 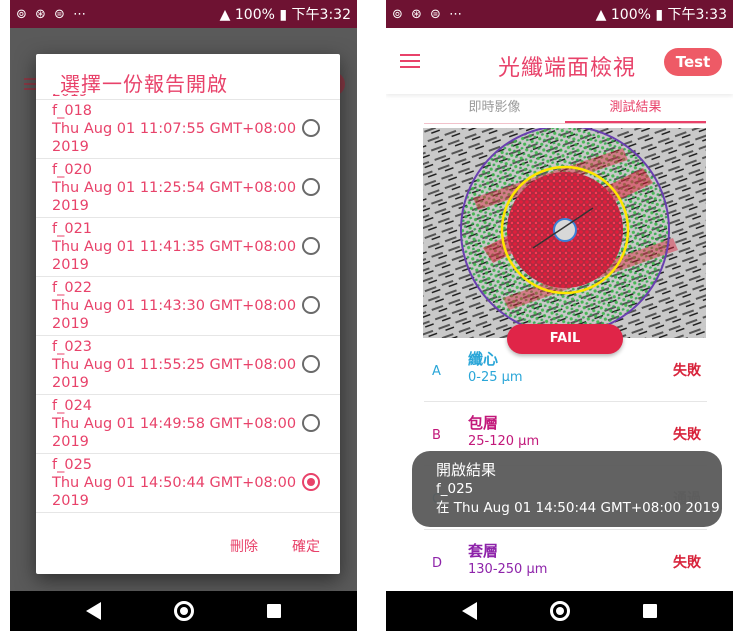 What do you see at coordinates (559, 14) in the screenshot?
I see `status-bar: ⊚ ⊛ ⊜ ⋯ ▲ 100% ▮ 下午3:33` at bounding box center [559, 14].